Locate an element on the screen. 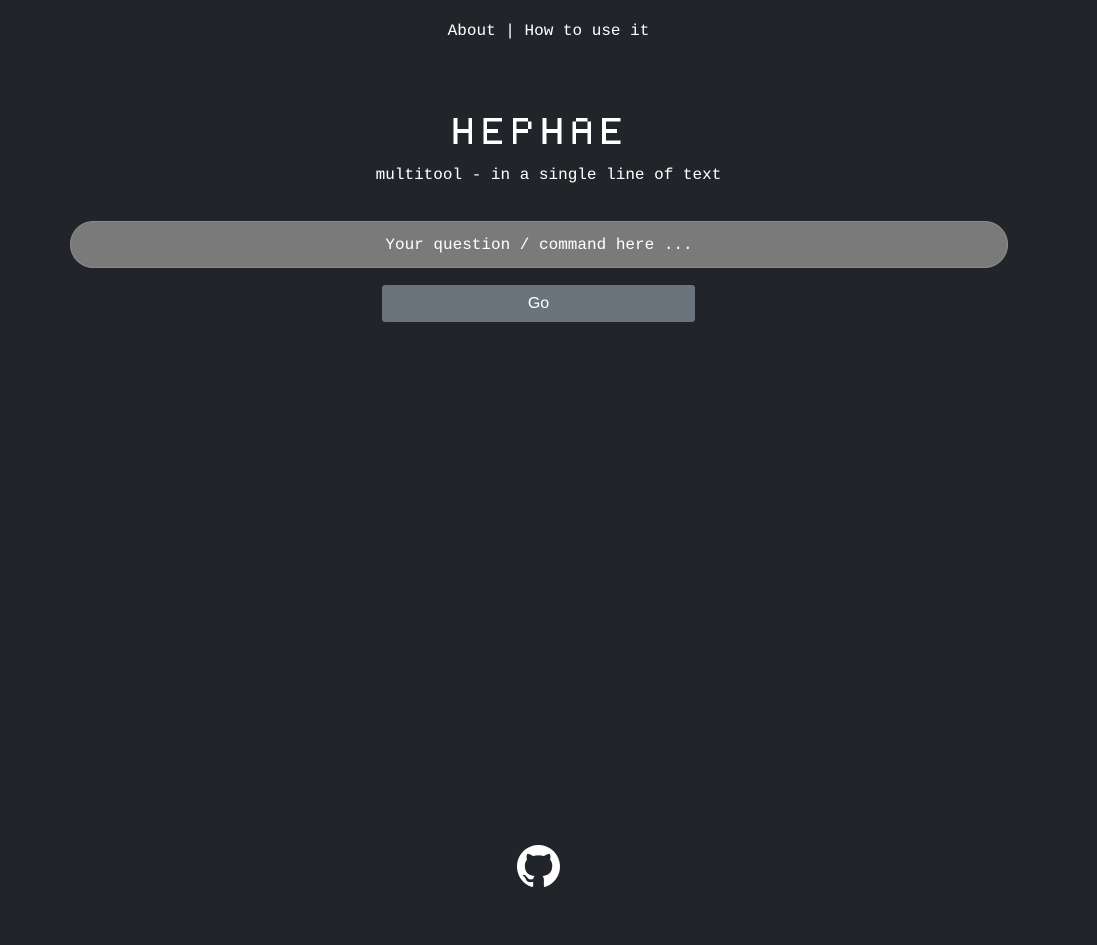 The height and width of the screenshot is (945, 1097). about-link: About is located at coordinates (472, 31).